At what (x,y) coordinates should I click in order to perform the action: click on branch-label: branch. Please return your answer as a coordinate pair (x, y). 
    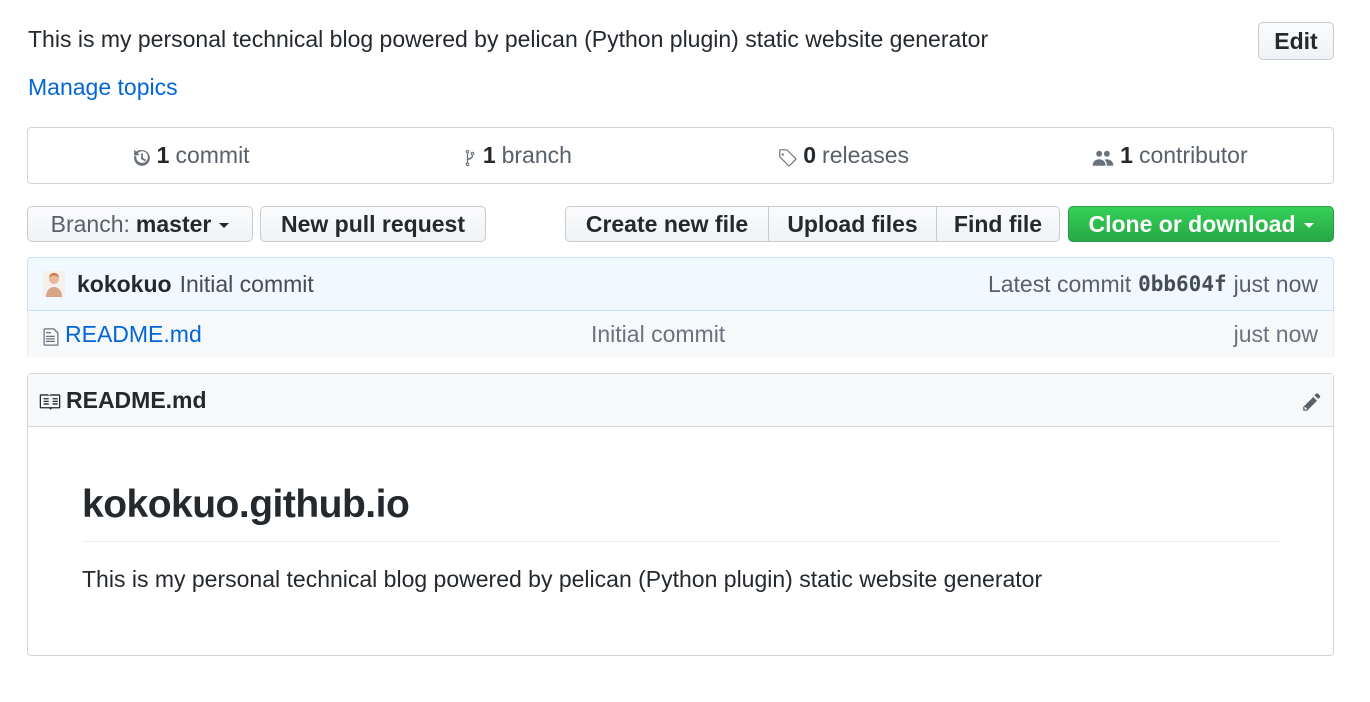
    Looking at the image, I should click on (536, 155).